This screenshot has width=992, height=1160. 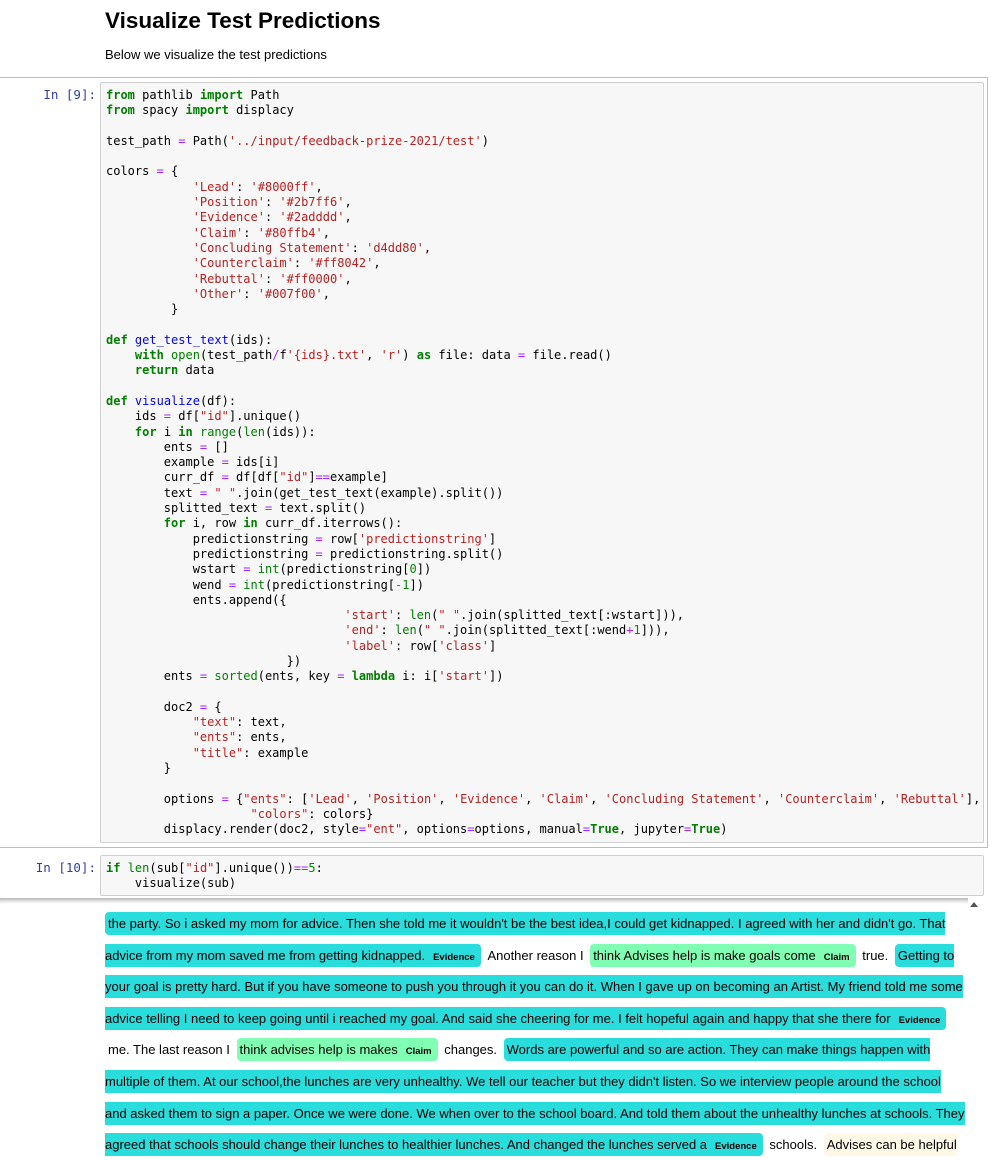 I want to click on section-heading: Visualize Test Predictions, so click(x=243, y=20).